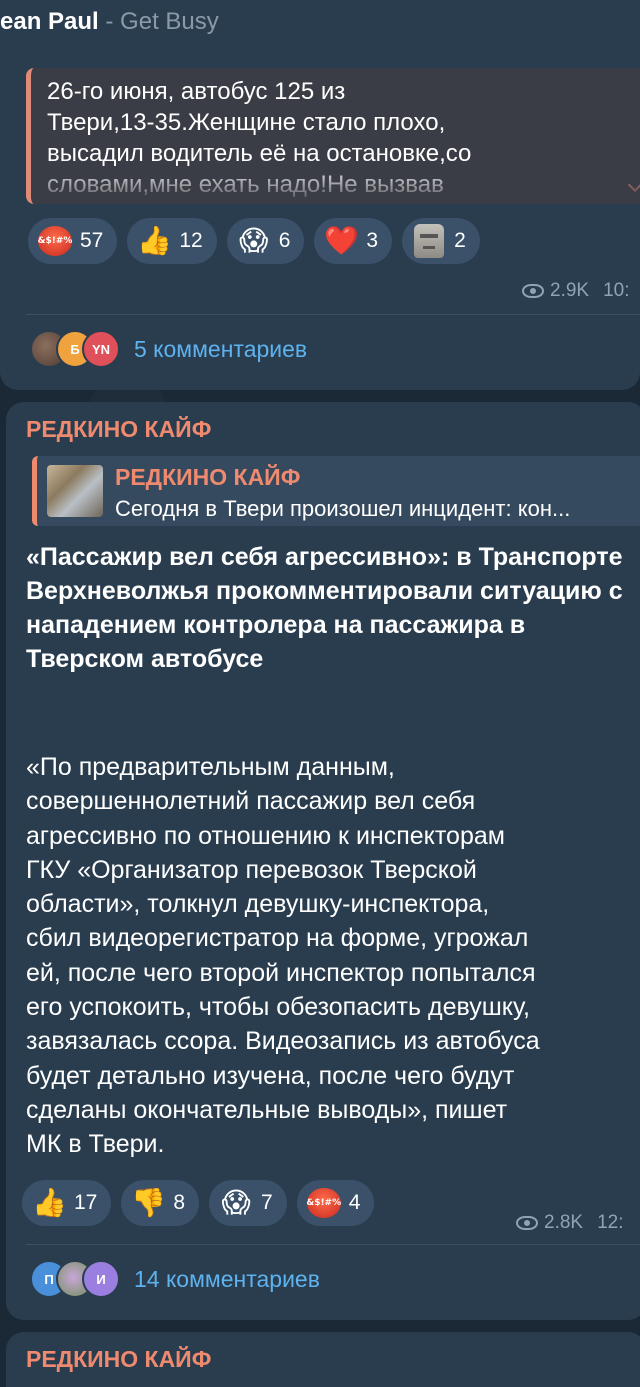 Image resolution: width=640 pixels, height=1387 pixels. I want to click on reaction-count: 3, so click(372, 240).